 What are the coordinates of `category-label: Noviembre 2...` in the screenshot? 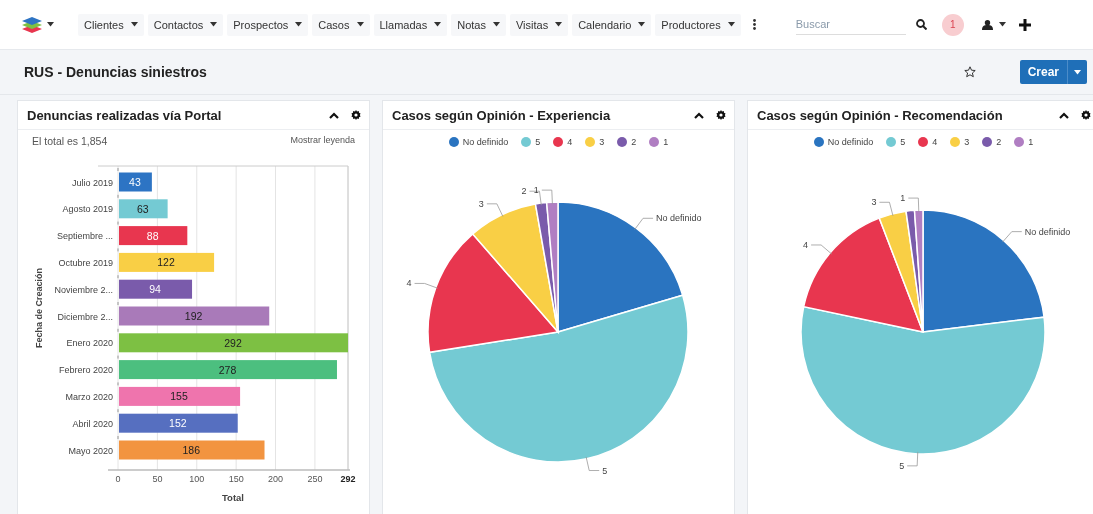 It's located at (83, 289).